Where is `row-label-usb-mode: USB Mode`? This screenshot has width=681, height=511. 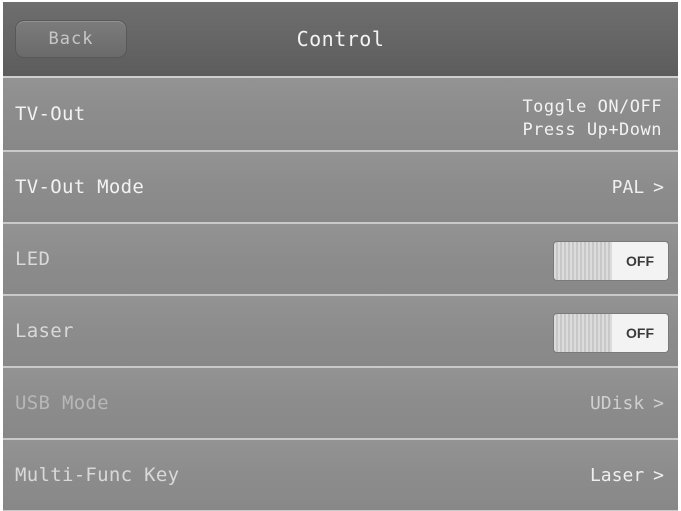 row-label-usb-mode: USB Mode is located at coordinates (62, 403).